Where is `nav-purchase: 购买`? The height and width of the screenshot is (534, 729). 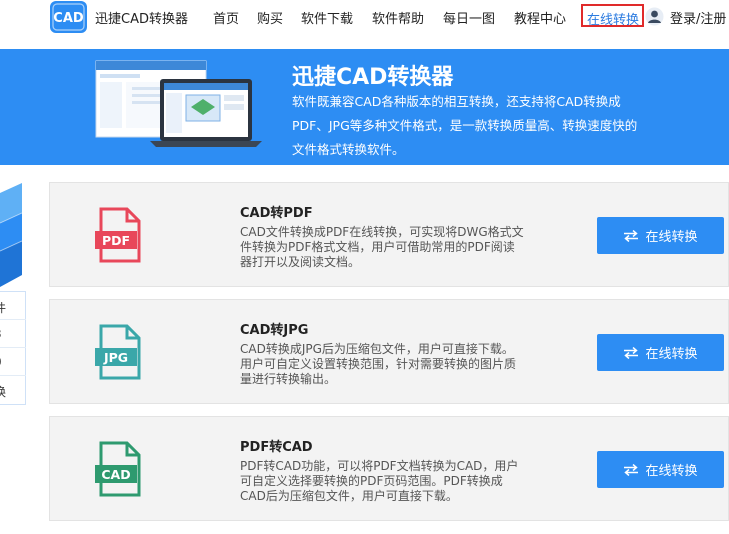 nav-purchase: 购买 is located at coordinates (270, 17).